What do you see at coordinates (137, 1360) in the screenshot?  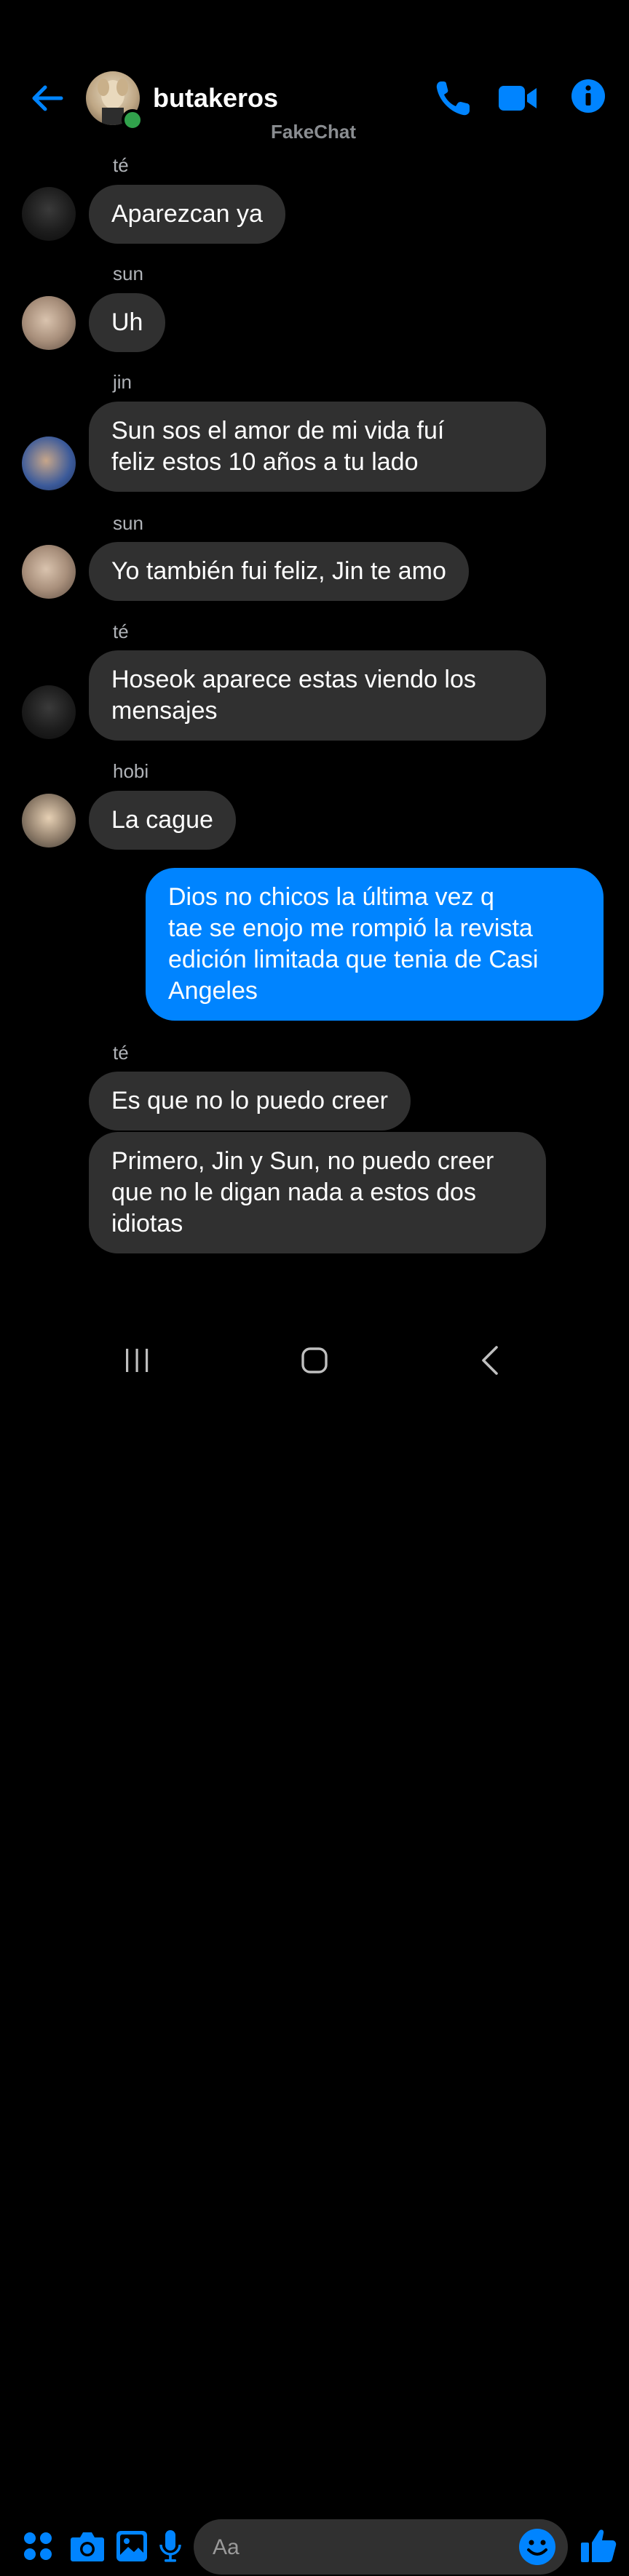 I see `recent-apps-icon` at bounding box center [137, 1360].